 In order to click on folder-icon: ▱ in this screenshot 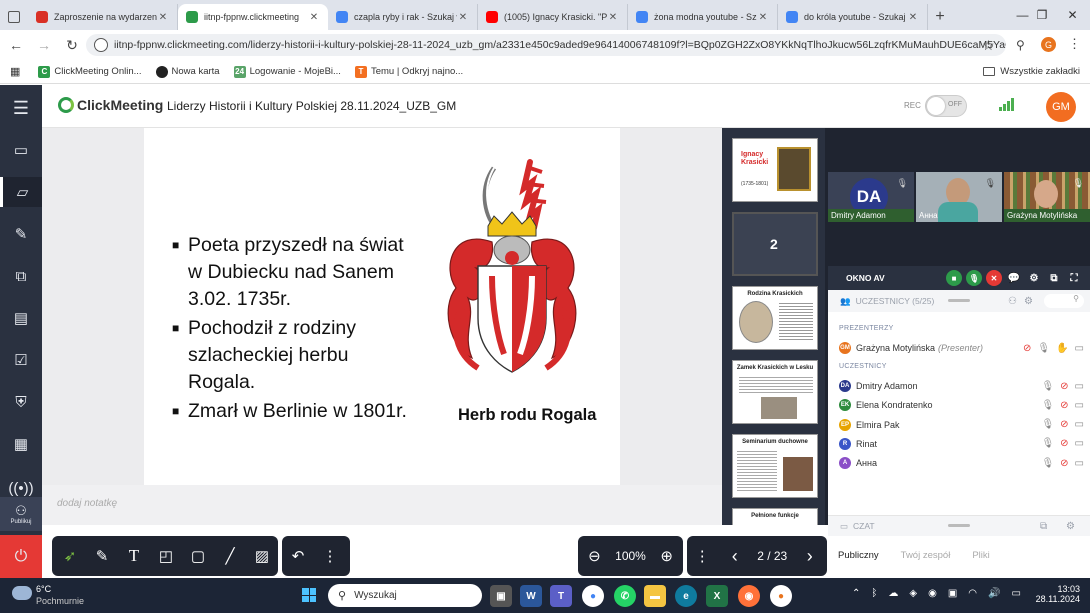, I will do `click(21, 192)`.